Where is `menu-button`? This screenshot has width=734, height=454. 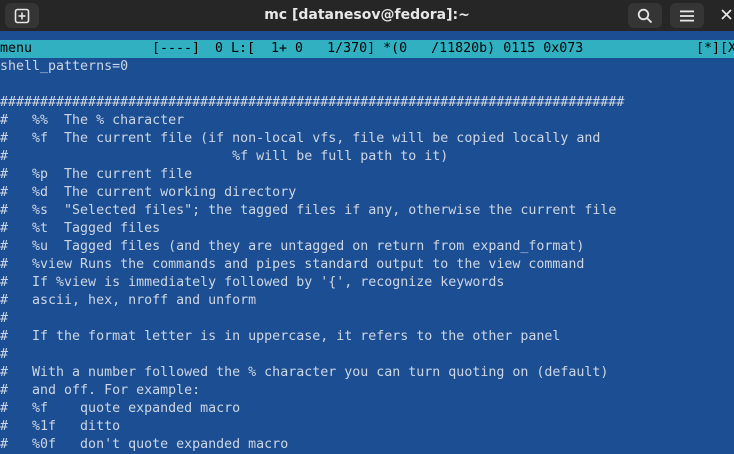 menu-button is located at coordinates (687, 15).